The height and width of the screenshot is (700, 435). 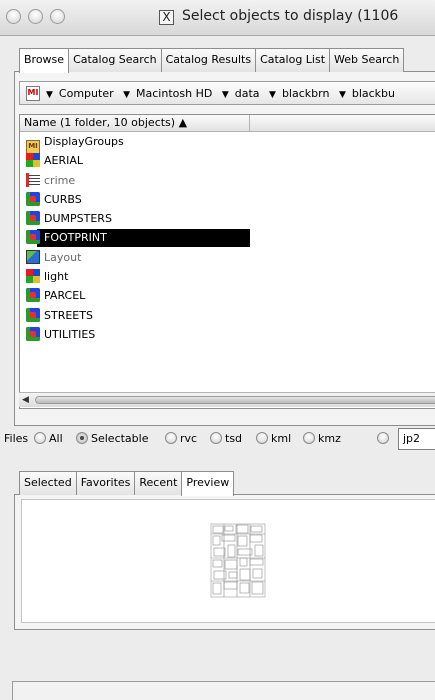 I want to click on horizontal-scrollbar: ◀, so click(x=227, y=399).